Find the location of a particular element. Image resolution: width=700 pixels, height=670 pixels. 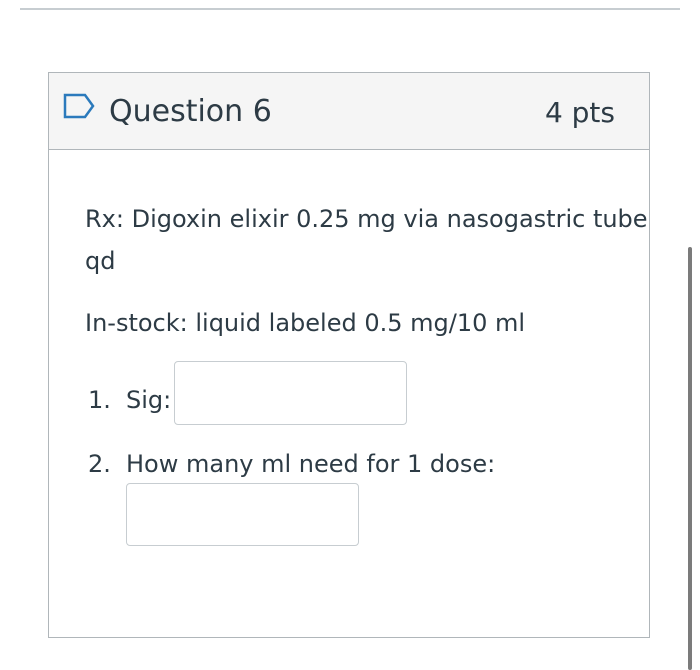

rx-text-line-2: qd is located at coordinates (100, 261).